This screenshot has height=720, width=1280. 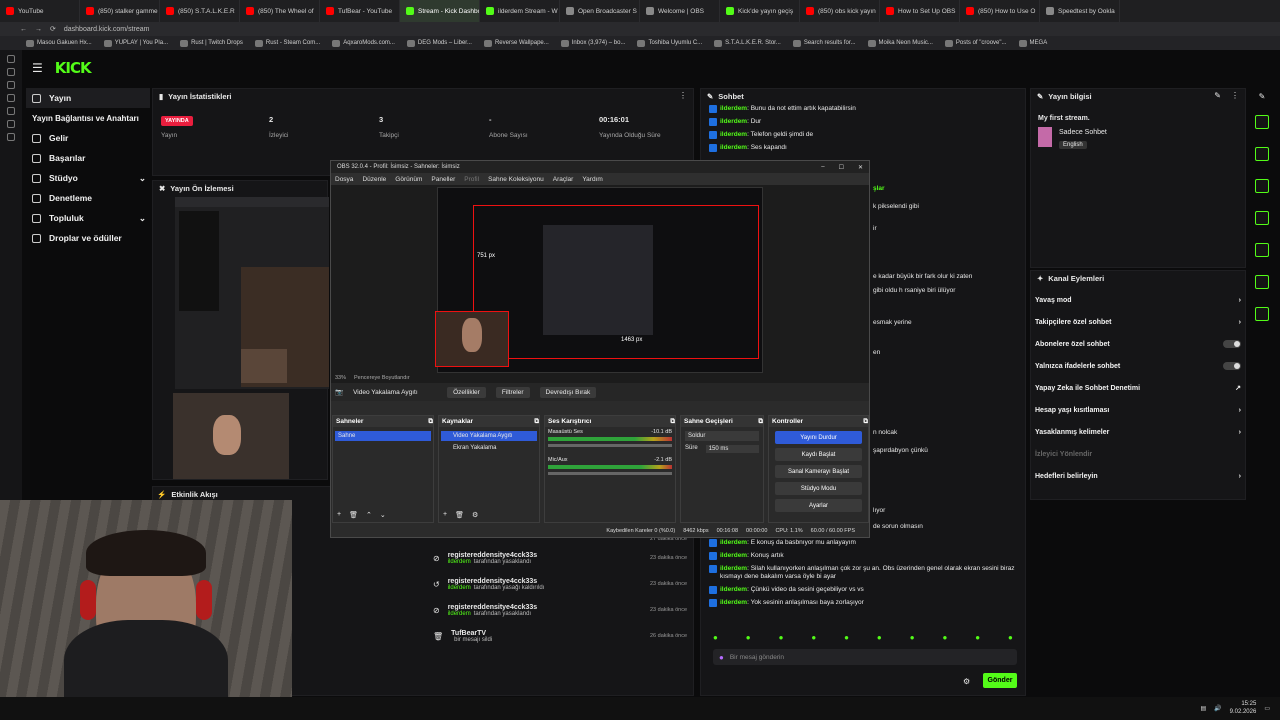 I want to click on obs-menu-item: Araçlar, so click(x=563, y=179).